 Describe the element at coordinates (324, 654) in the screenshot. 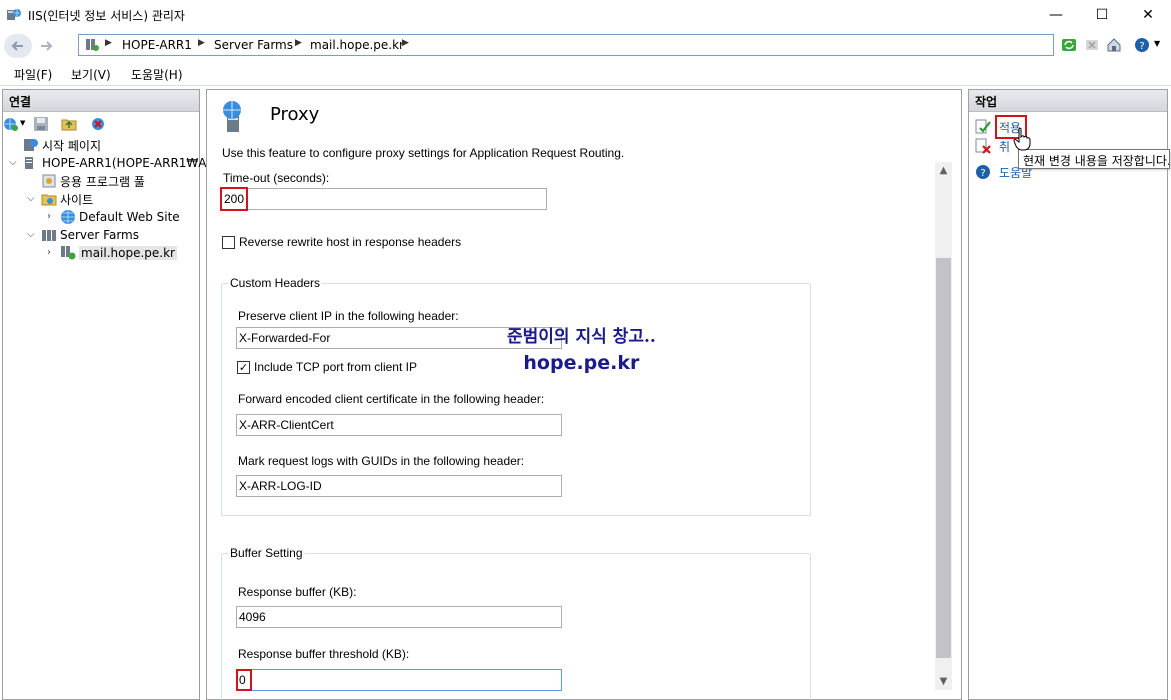

I see `threshold-label: Response buffer threshold (KB):` at that location.